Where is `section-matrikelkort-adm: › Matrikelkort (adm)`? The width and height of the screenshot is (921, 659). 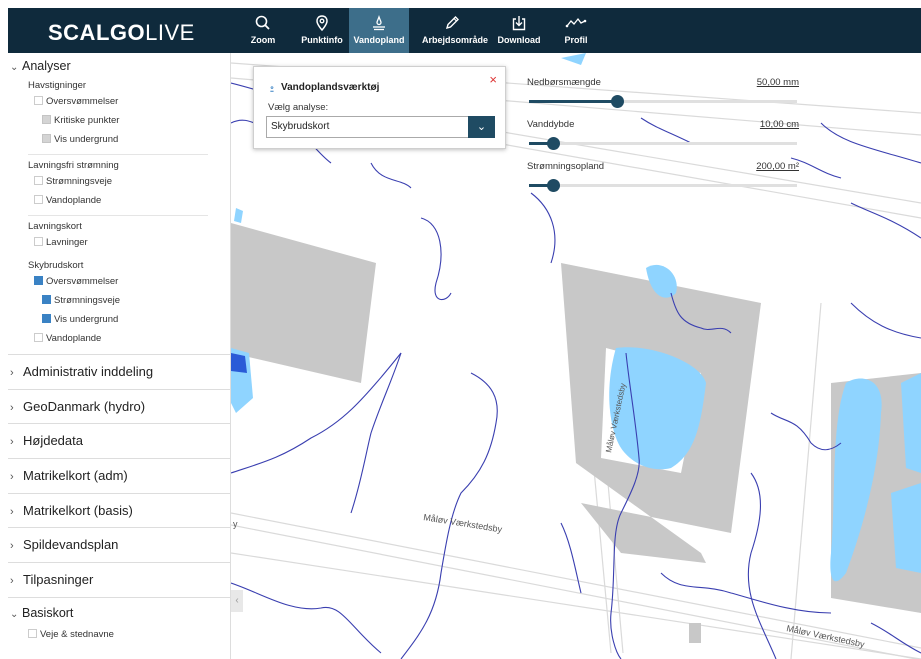 section-matrikelkort-adm: › Matrikelkort (adm) is located at coordinates (119, 475).